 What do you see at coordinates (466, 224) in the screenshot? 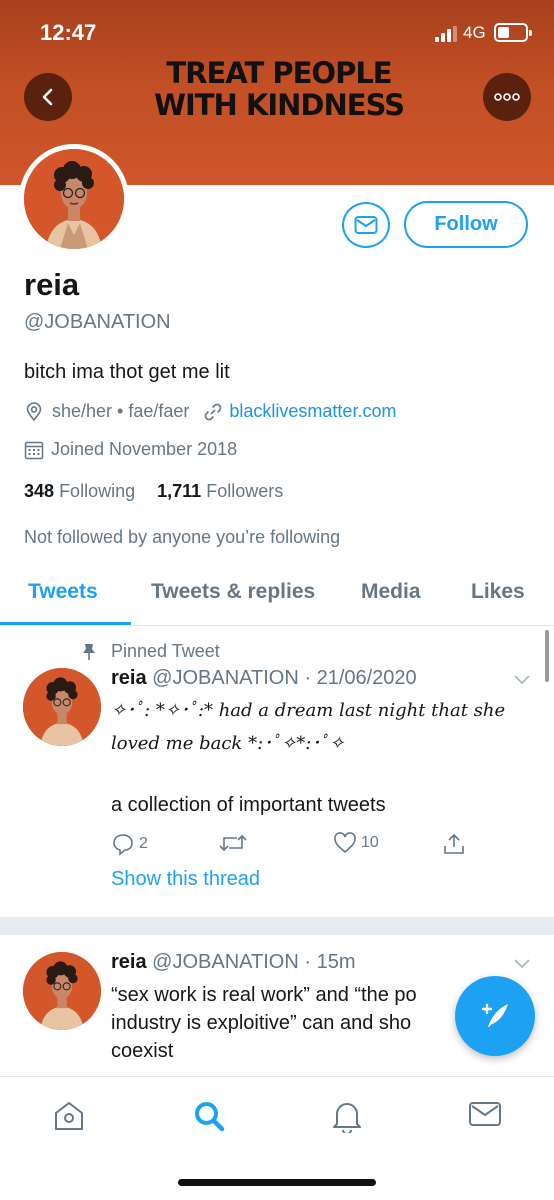
I see `follow-button: Follow` at bounding box center [466, 224].